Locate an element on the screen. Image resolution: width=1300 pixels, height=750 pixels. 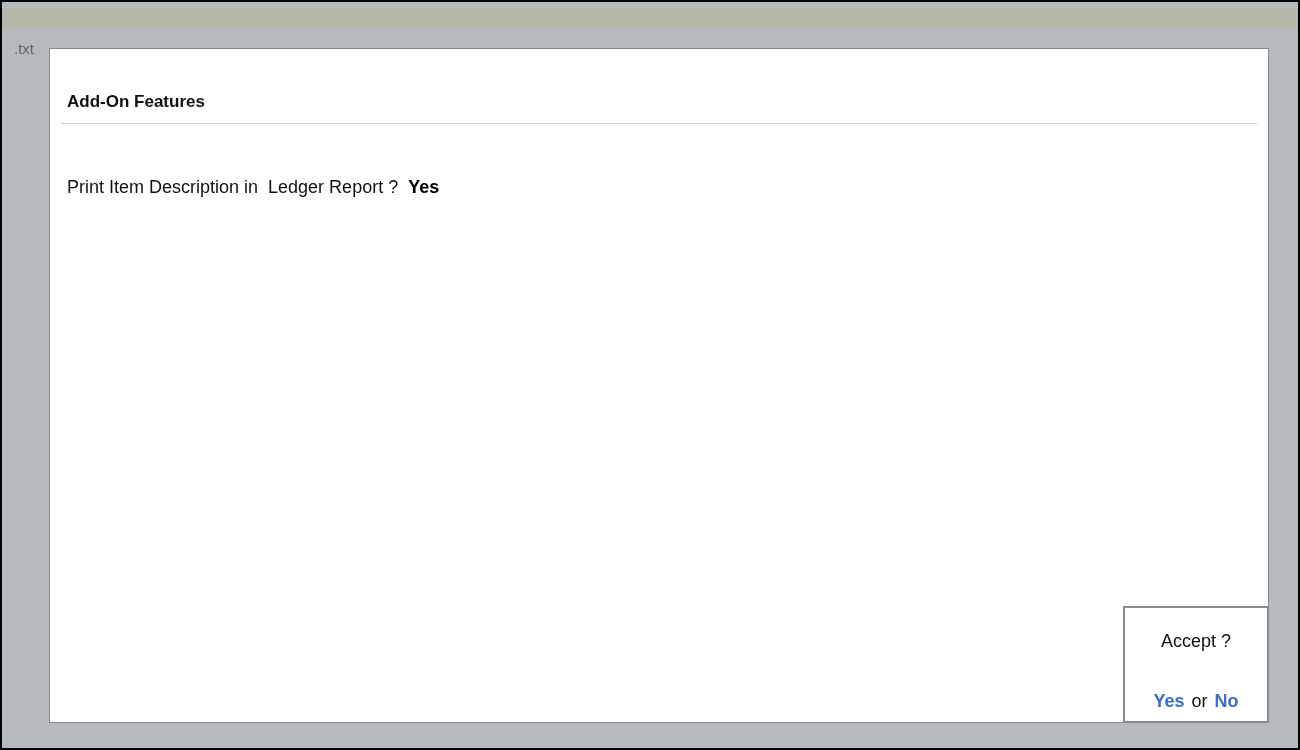
or-label: or is located at coordinates (1199, 701).